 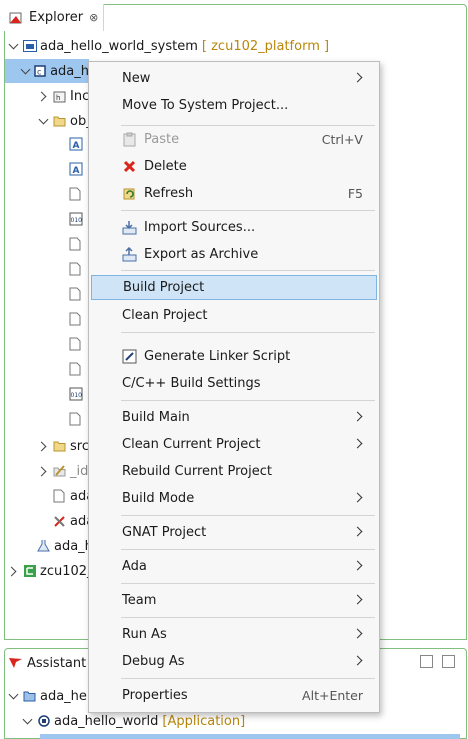 I want to click on tree-item-includes: h Inc, so click(x=63, y=96).